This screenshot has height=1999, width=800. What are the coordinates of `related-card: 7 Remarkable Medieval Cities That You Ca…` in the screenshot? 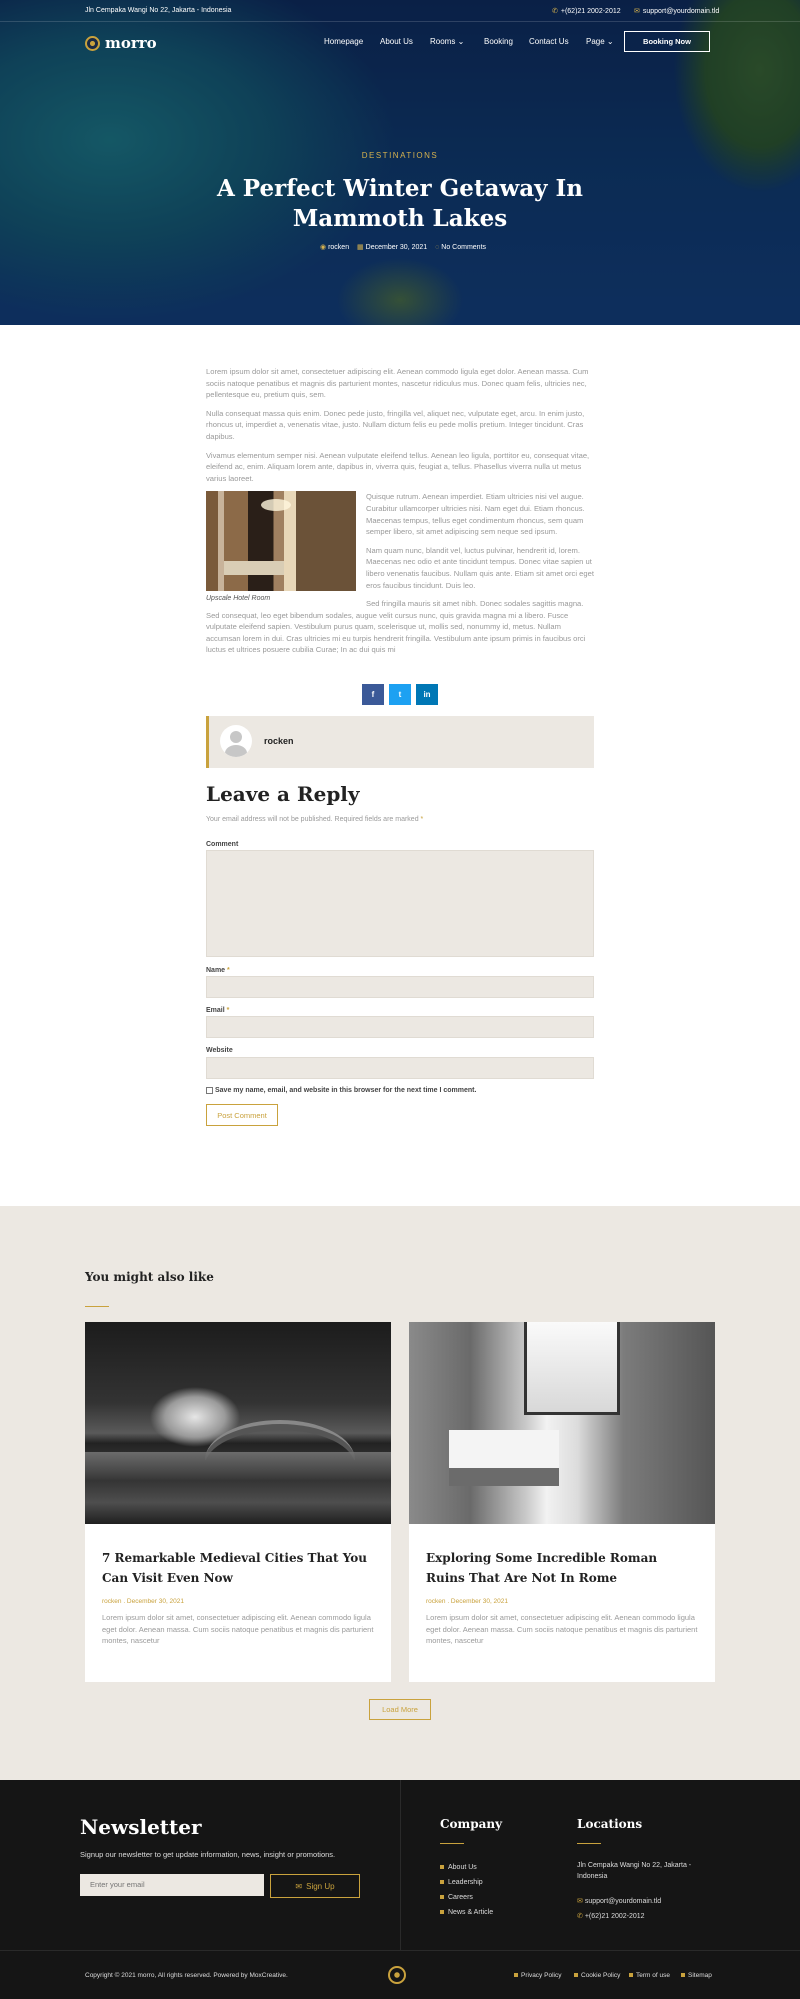 It's located at (238, 1502).